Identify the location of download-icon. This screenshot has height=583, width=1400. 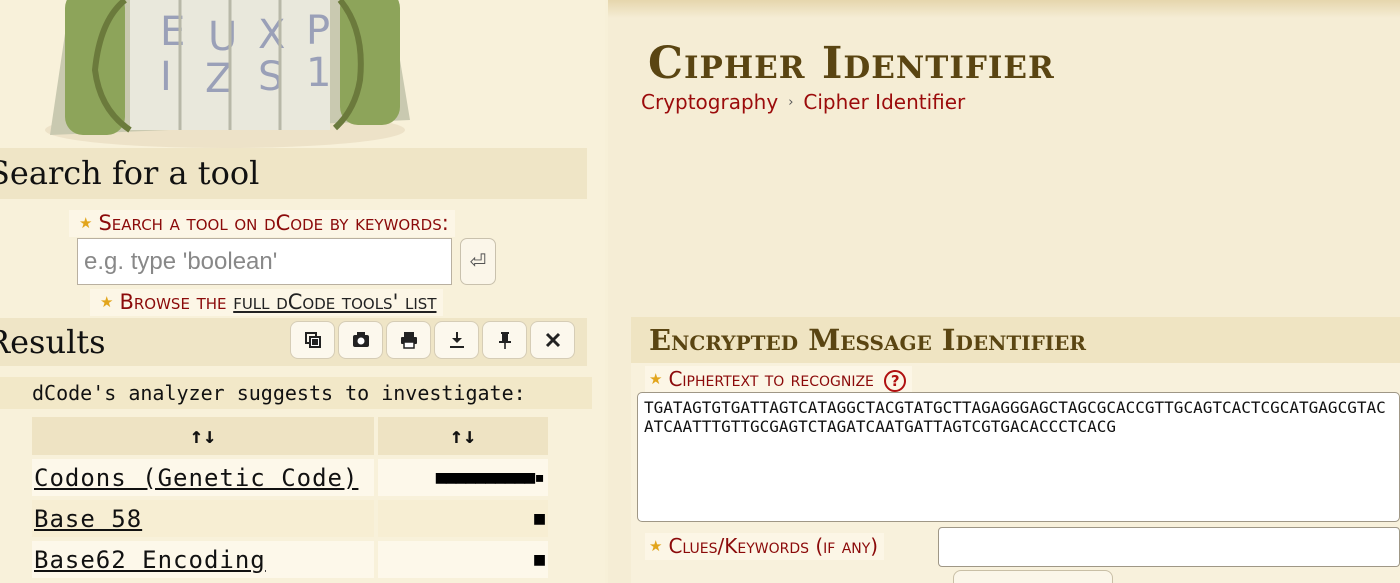
(456, 340).